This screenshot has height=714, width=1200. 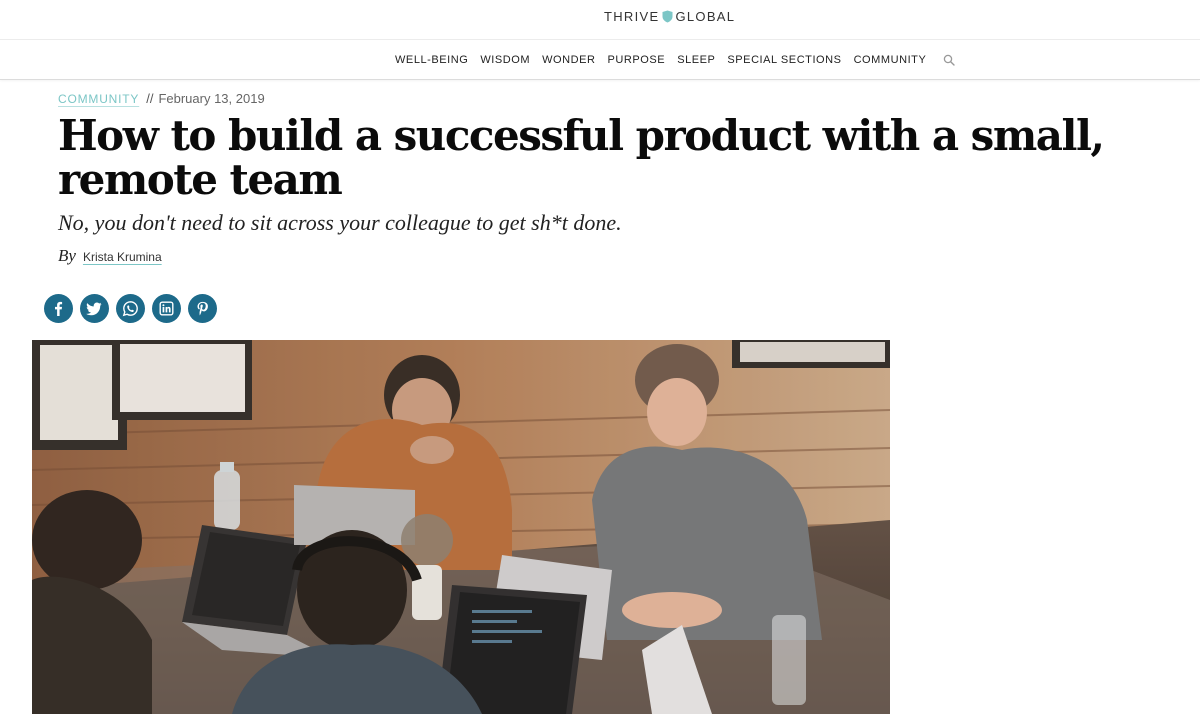 I want to click on share-facebook-button, so click(x=58, y=308).